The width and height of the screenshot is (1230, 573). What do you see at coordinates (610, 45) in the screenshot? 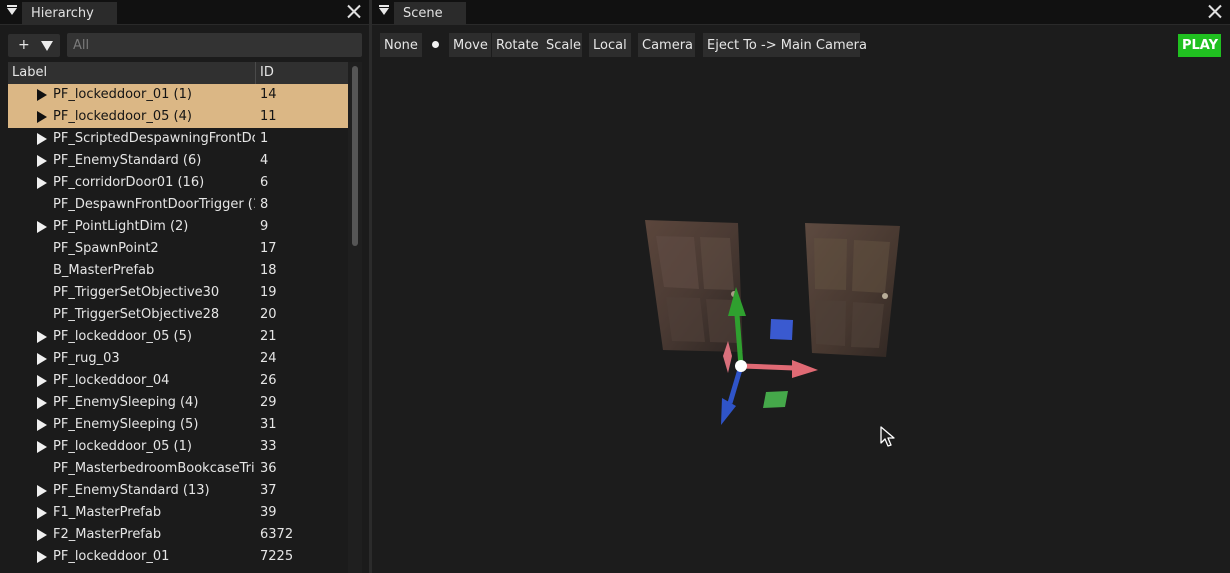
I see `space-local-button: Local` at bounding box center [610, 45].